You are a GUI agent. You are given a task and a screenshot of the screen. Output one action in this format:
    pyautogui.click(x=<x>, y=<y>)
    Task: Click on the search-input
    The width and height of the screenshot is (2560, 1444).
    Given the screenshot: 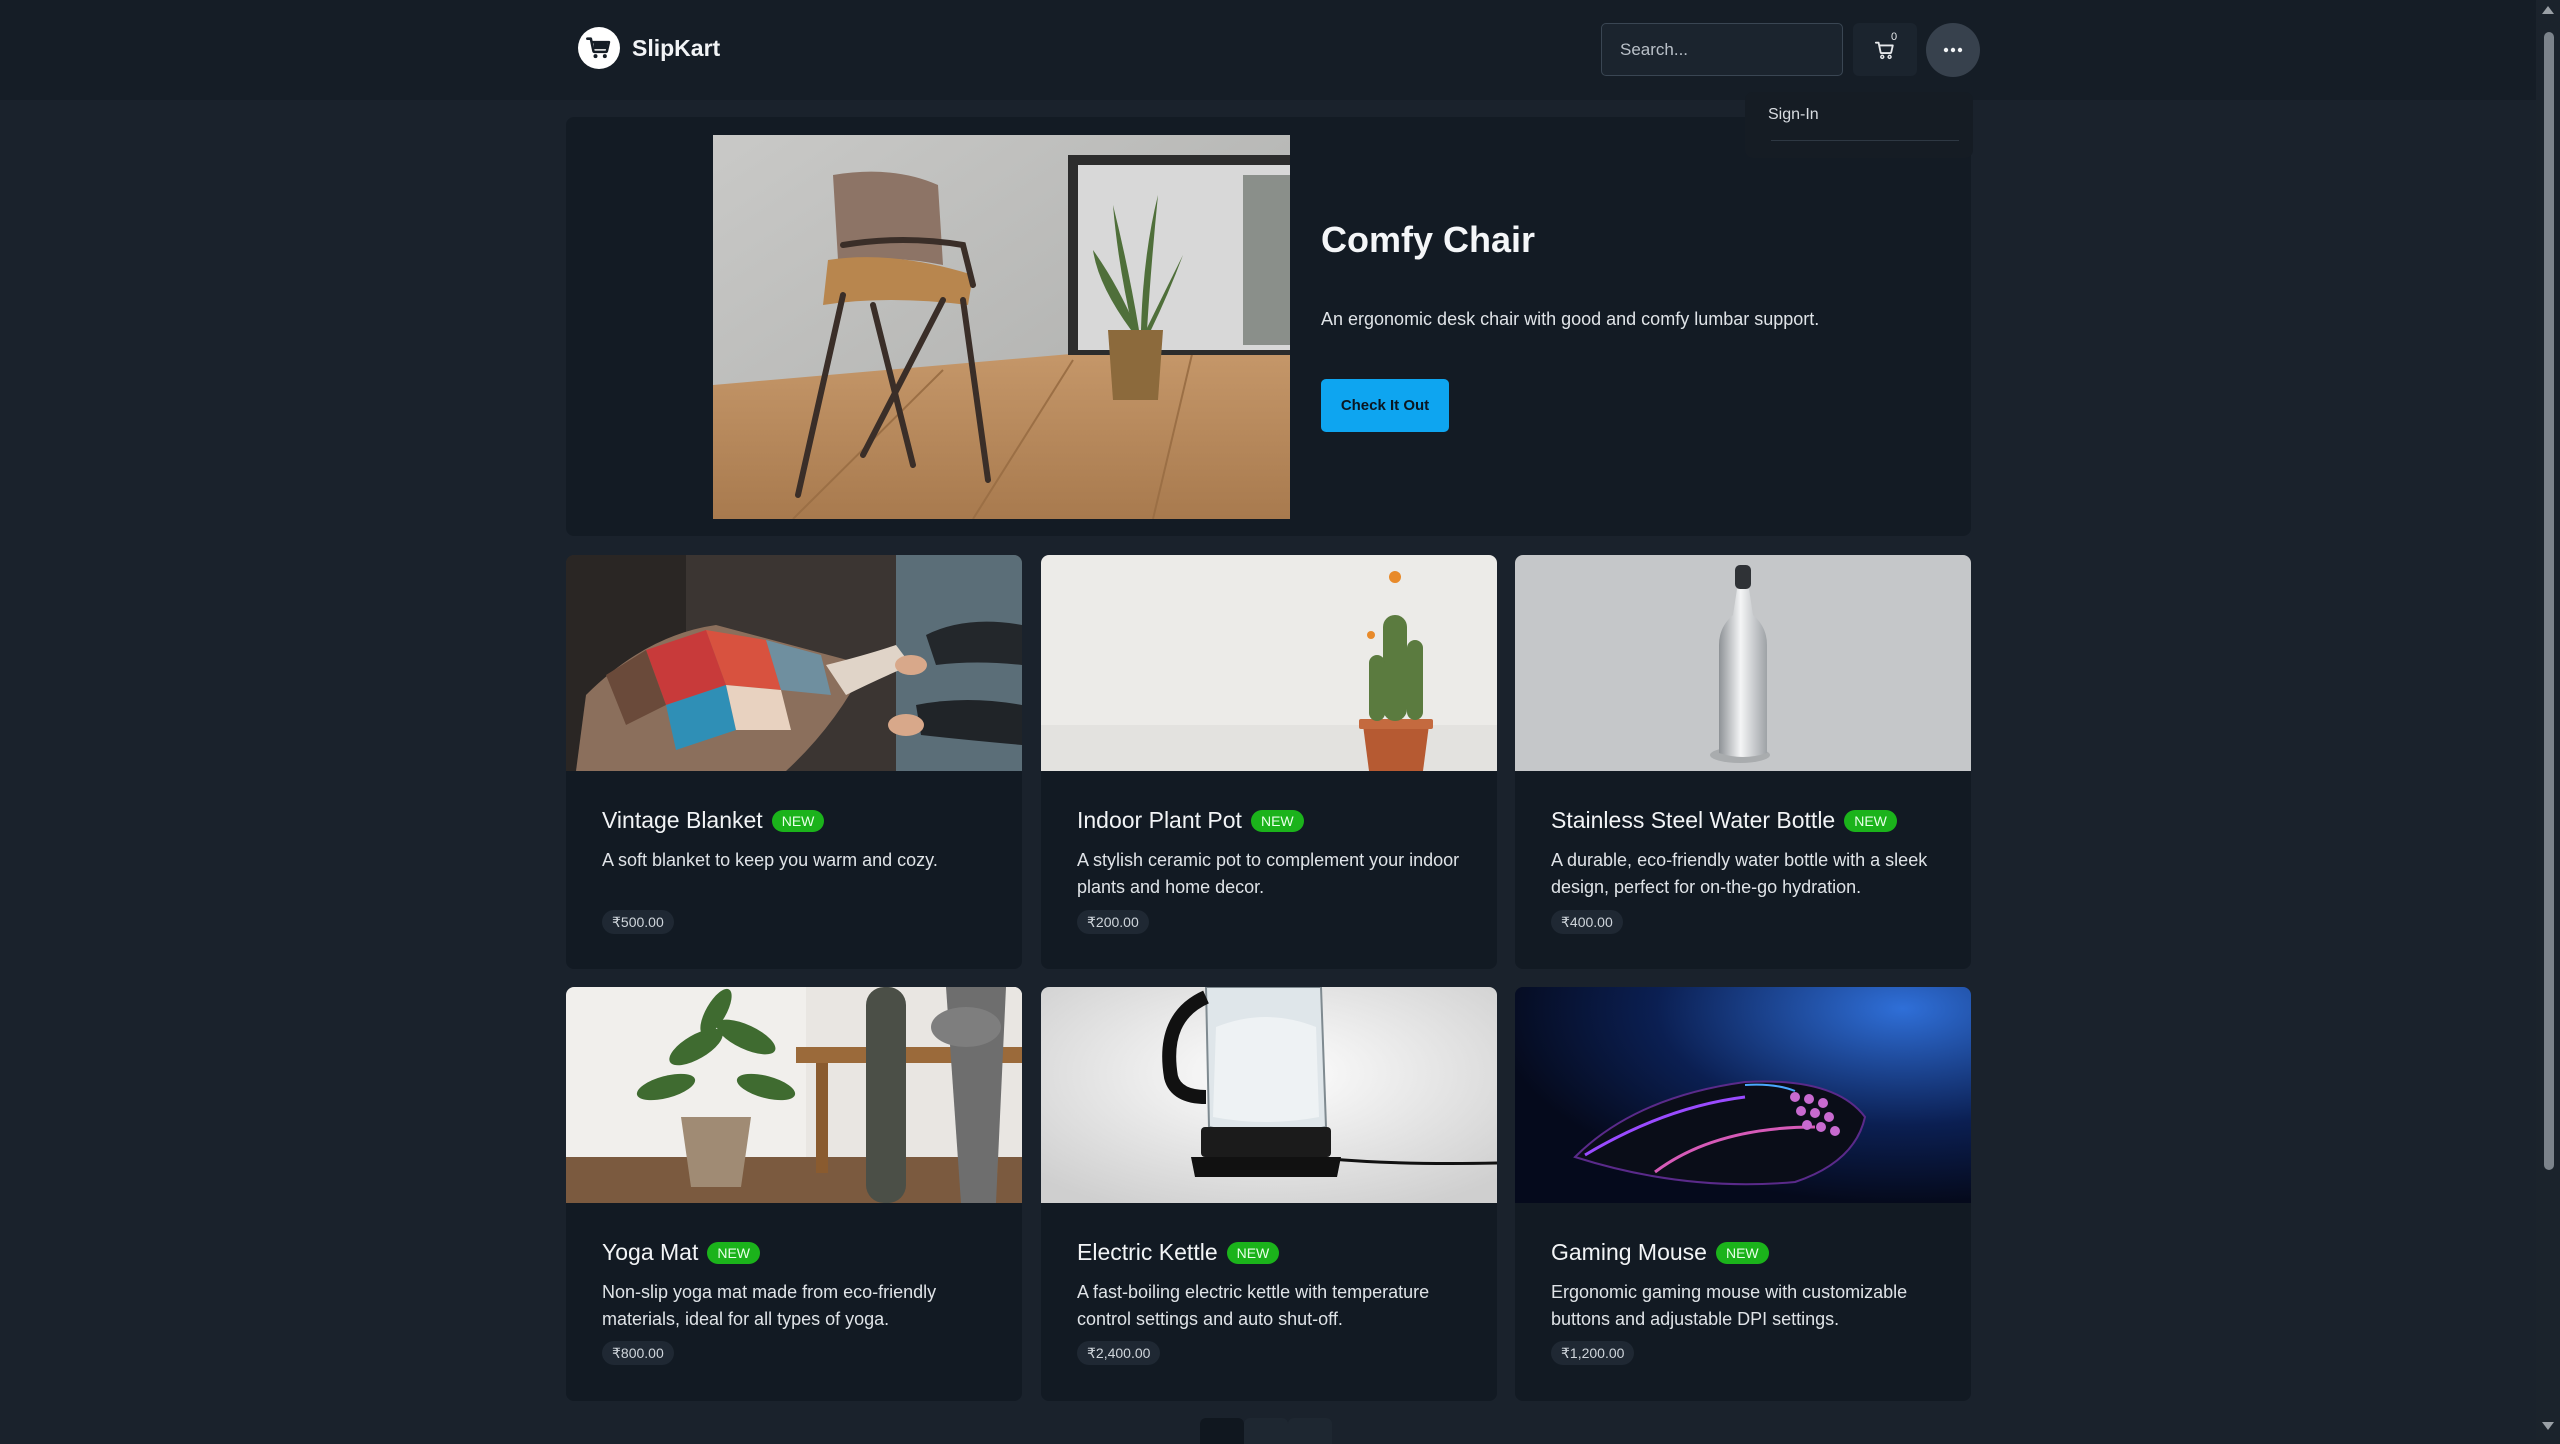 What is the action you would take?
    pyautogui.click(x=1722, y=49)
    